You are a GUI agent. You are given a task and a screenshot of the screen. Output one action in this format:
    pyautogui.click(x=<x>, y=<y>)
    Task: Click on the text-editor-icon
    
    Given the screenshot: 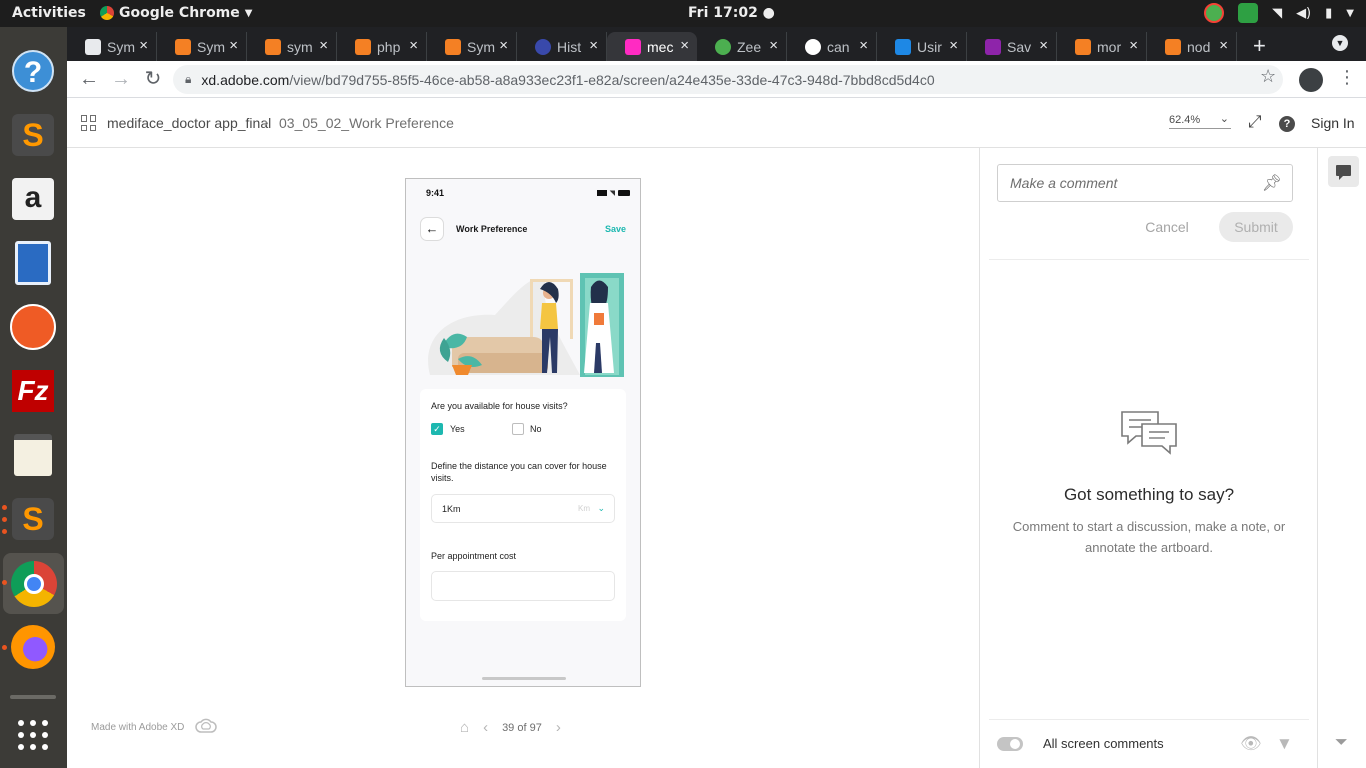 What is the action you would take?
    pyautogui.click(x=33, y=455)
    